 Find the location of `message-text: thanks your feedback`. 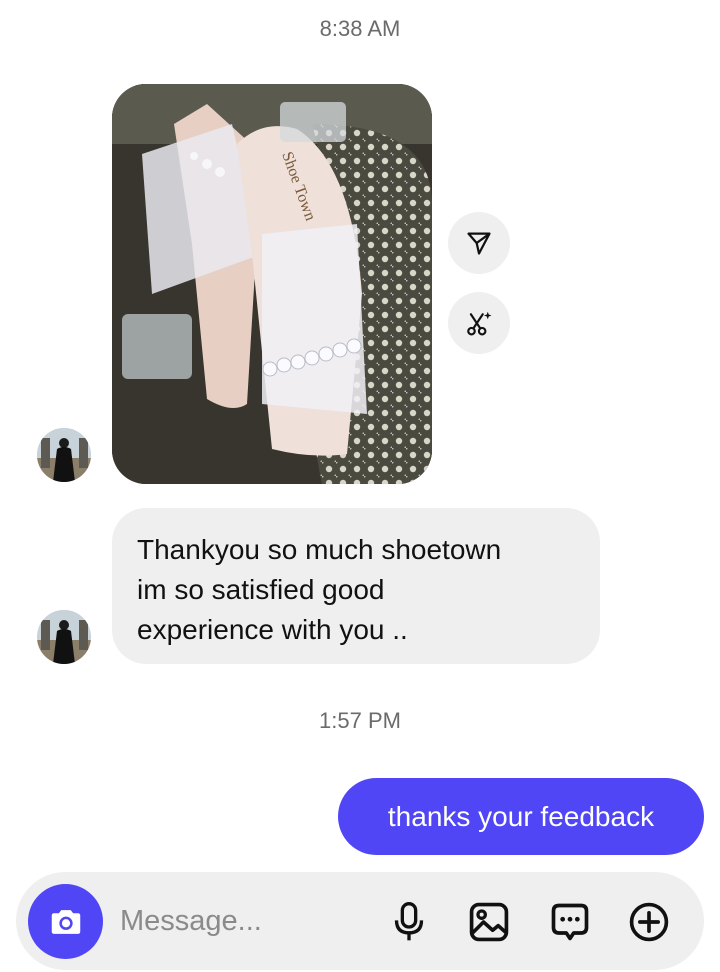

message-text: thanks your feedback is located at coordinates (521, 816).